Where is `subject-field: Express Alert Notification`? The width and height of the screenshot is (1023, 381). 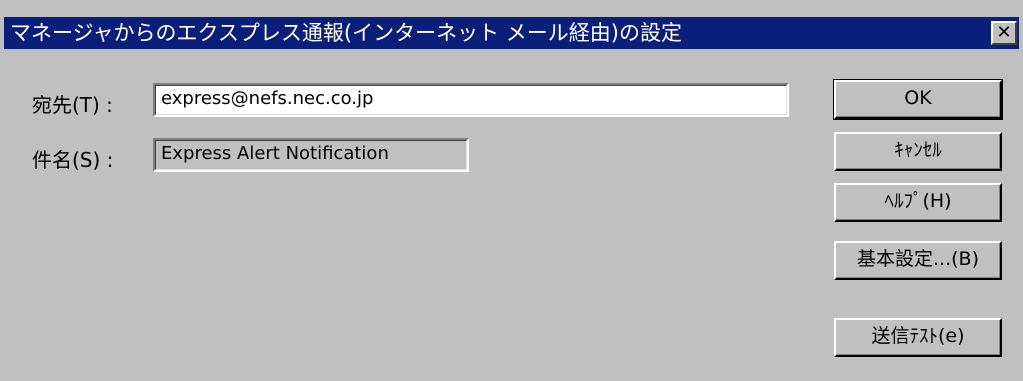 subject-field: Express Alert Notification is located at coordinates (311, 155).